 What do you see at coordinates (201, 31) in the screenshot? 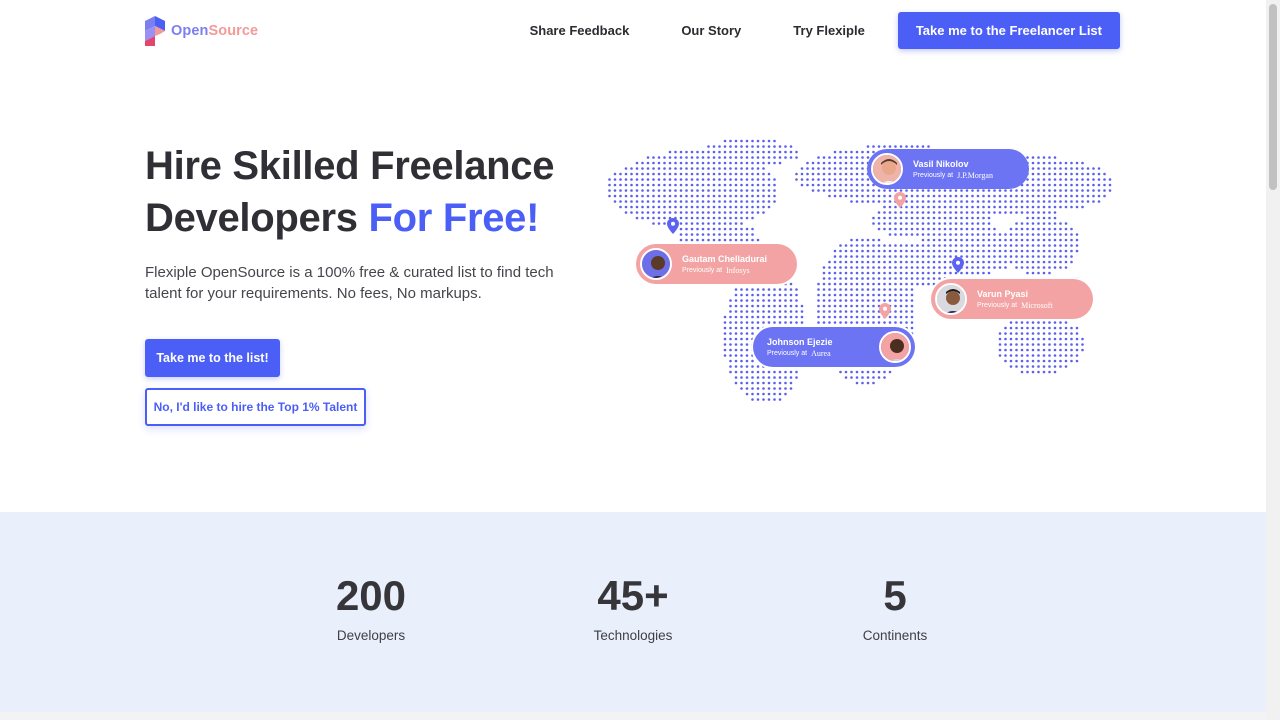
I see `brand-logo: OpenSource` at bounding box center [201, 31].